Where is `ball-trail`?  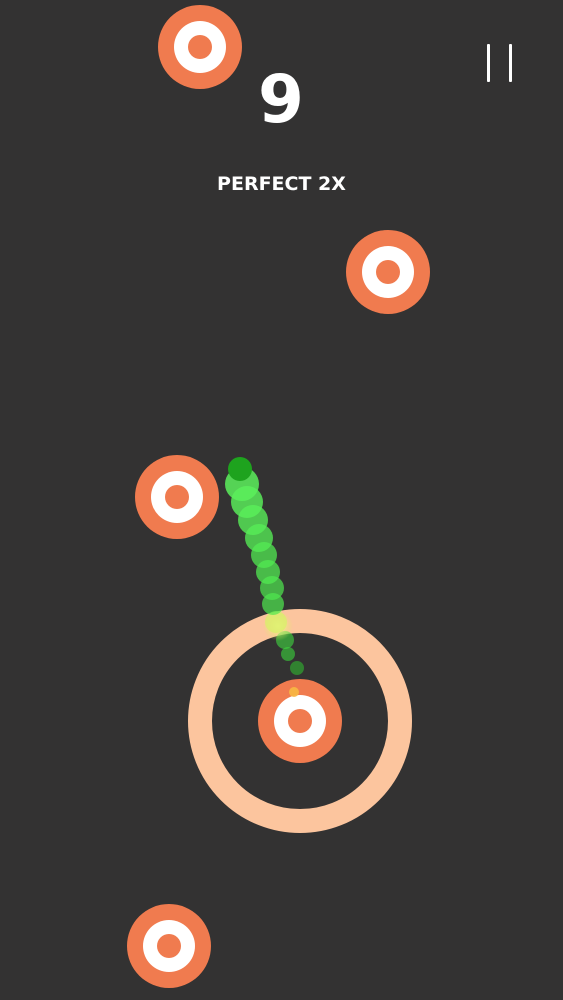 ball-trail is located at coordinates (264, 582).